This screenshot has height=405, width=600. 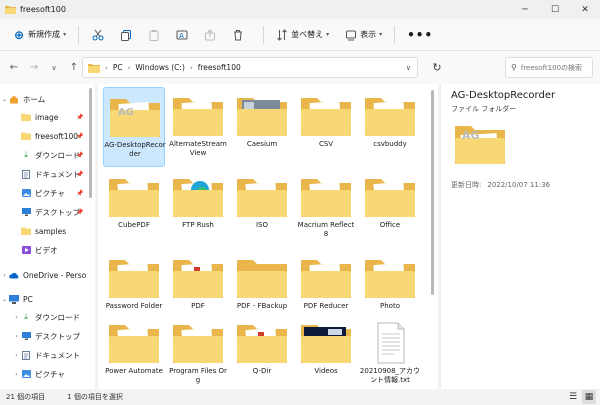 I want to click on folder-item: Videos, so click(x=326, y=351).